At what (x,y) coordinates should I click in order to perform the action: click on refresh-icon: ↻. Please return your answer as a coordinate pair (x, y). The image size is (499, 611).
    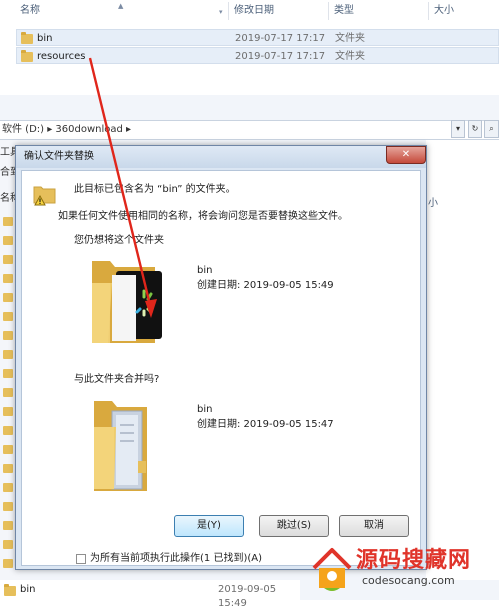
    Looking at the image, I should click on (475, 129).